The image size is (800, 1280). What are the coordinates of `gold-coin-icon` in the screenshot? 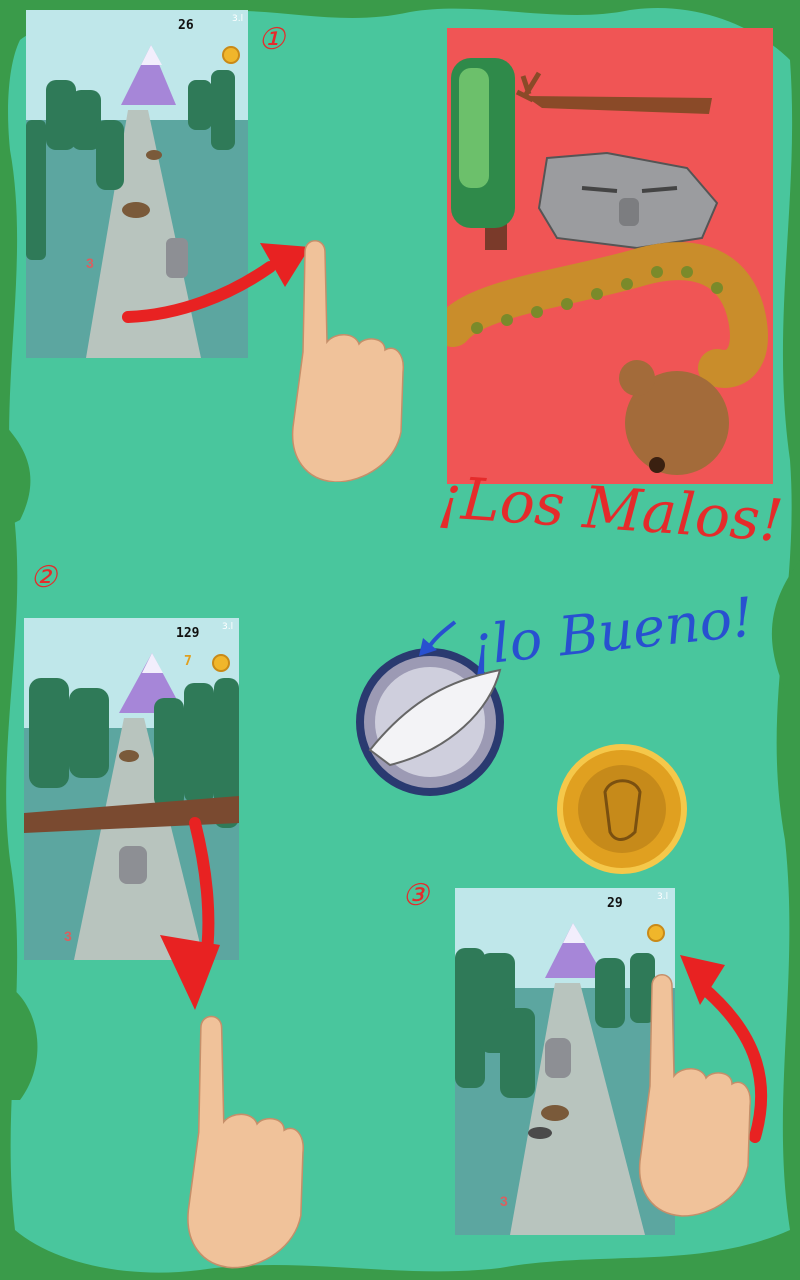 It's located at (622, 809).